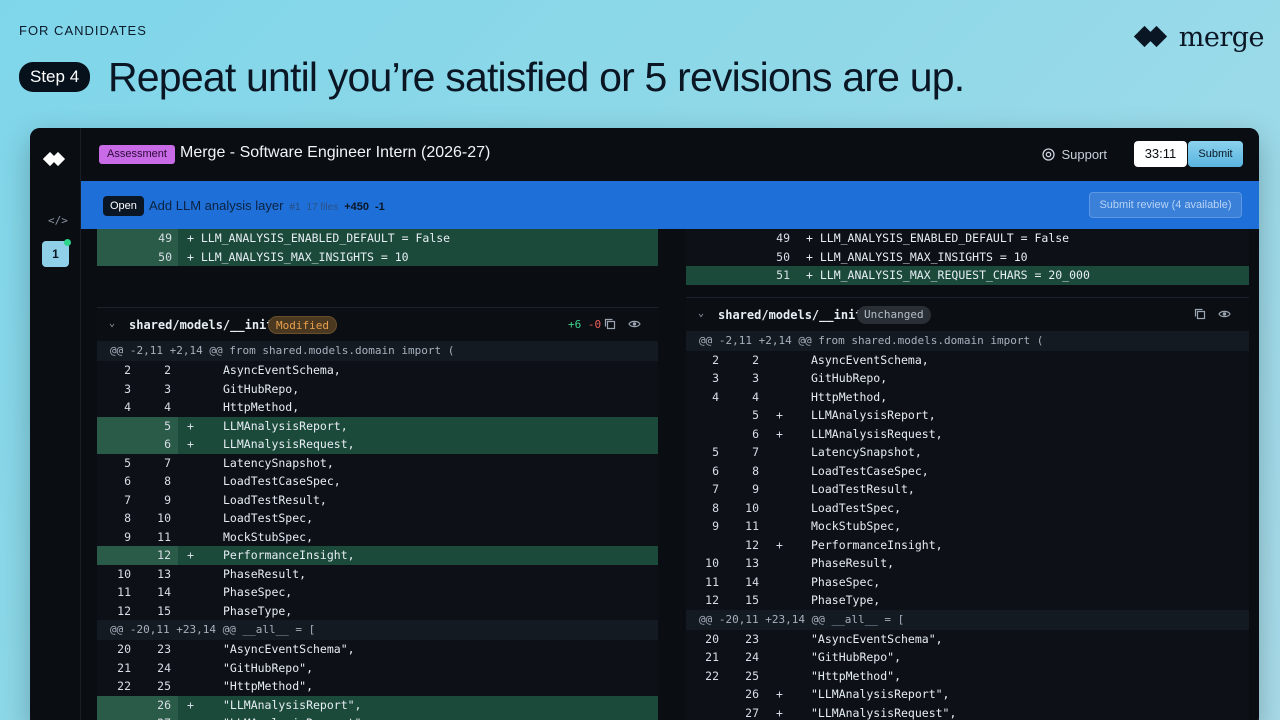 This screenshot has width=1280, height=720. What do you see at coordinates (55, 424) in the screenshot?
I see `left-rail: </> 1` at bounding box center [55, 424].